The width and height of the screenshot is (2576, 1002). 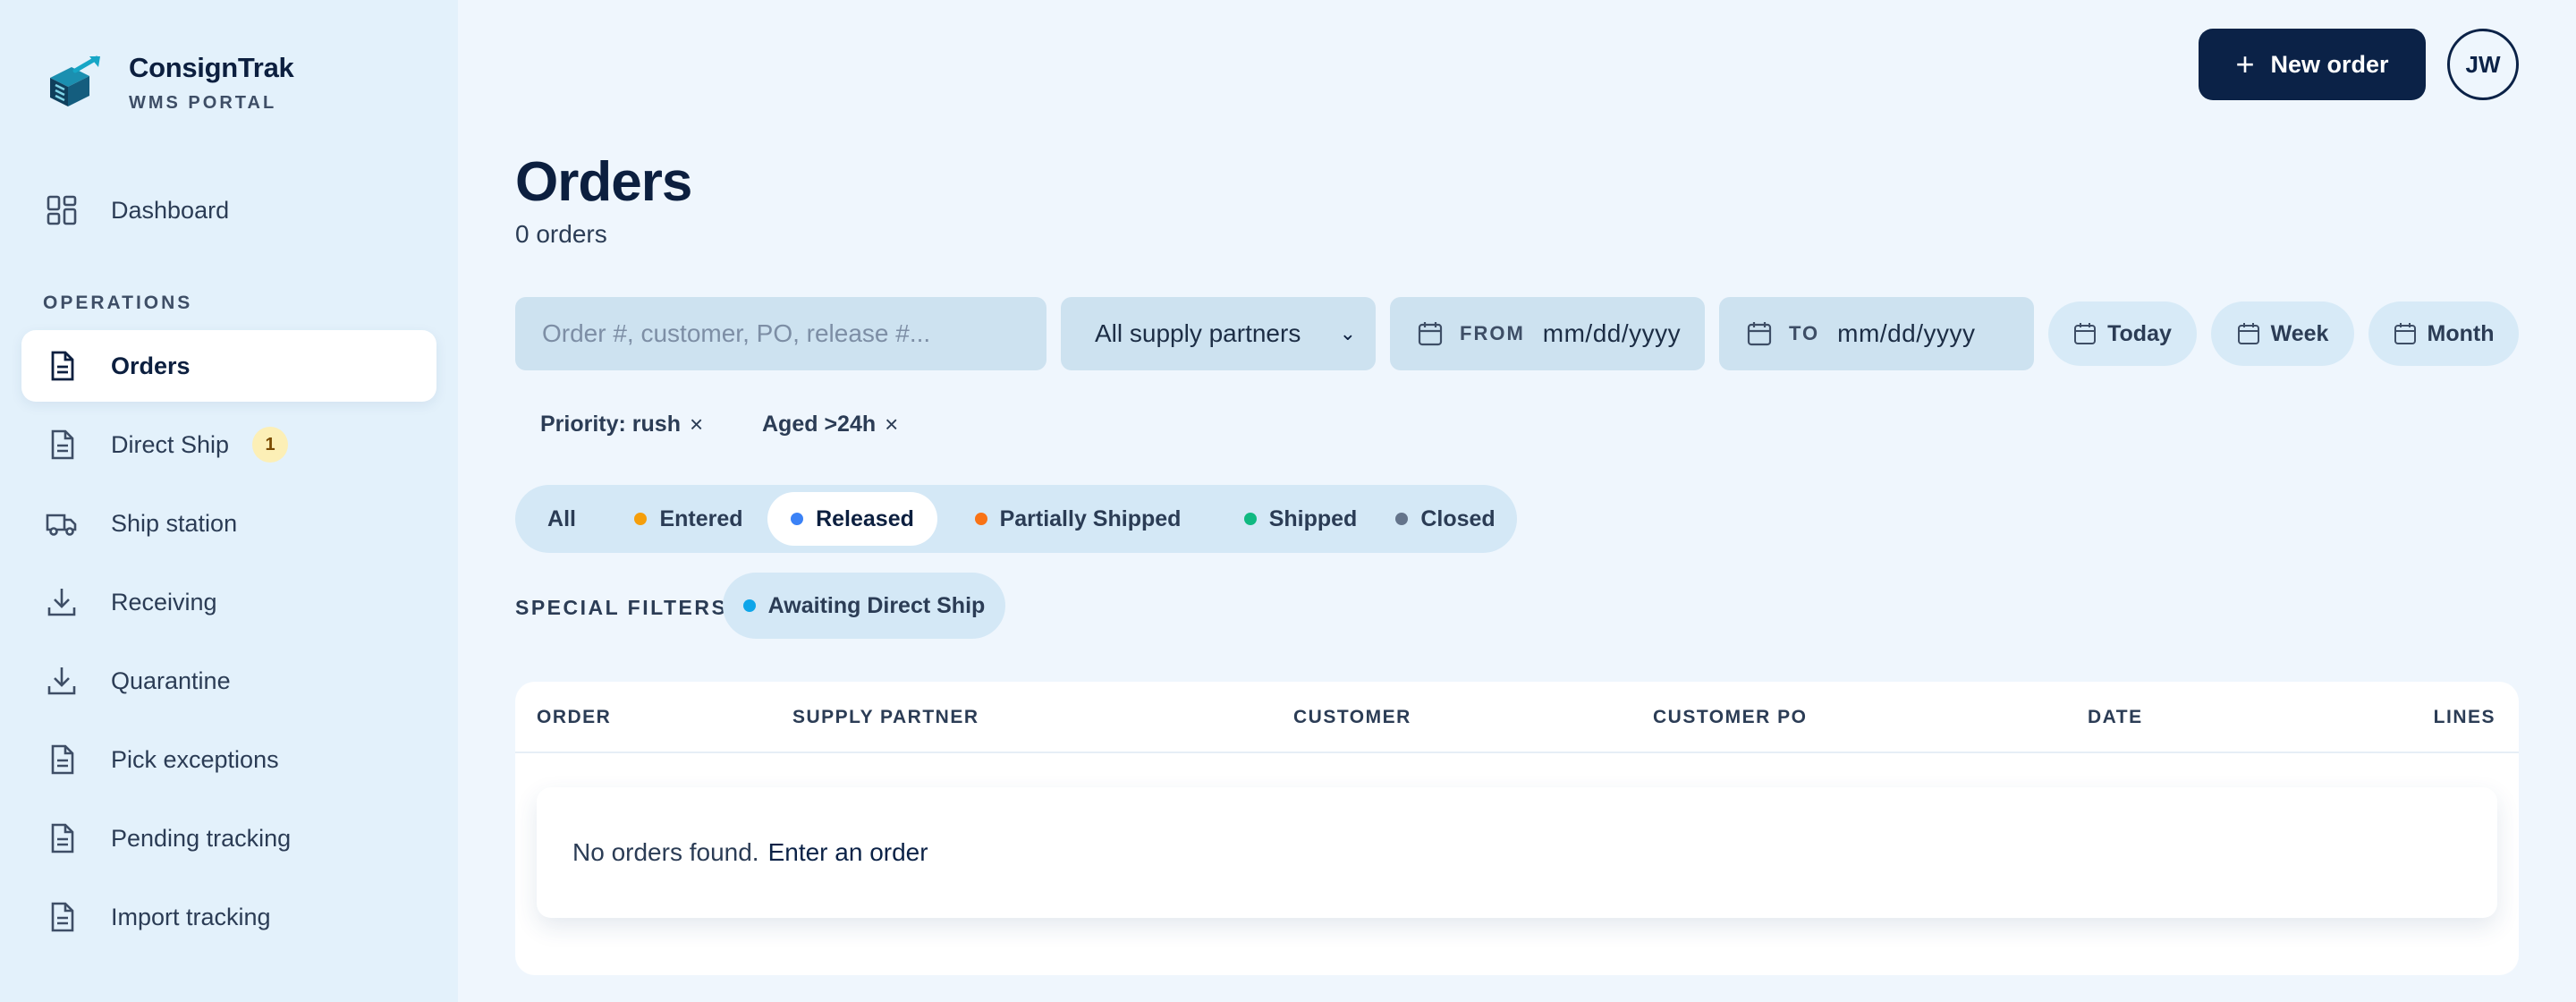 I want to click on tab-label: Entered, so click(x=701, y=518).